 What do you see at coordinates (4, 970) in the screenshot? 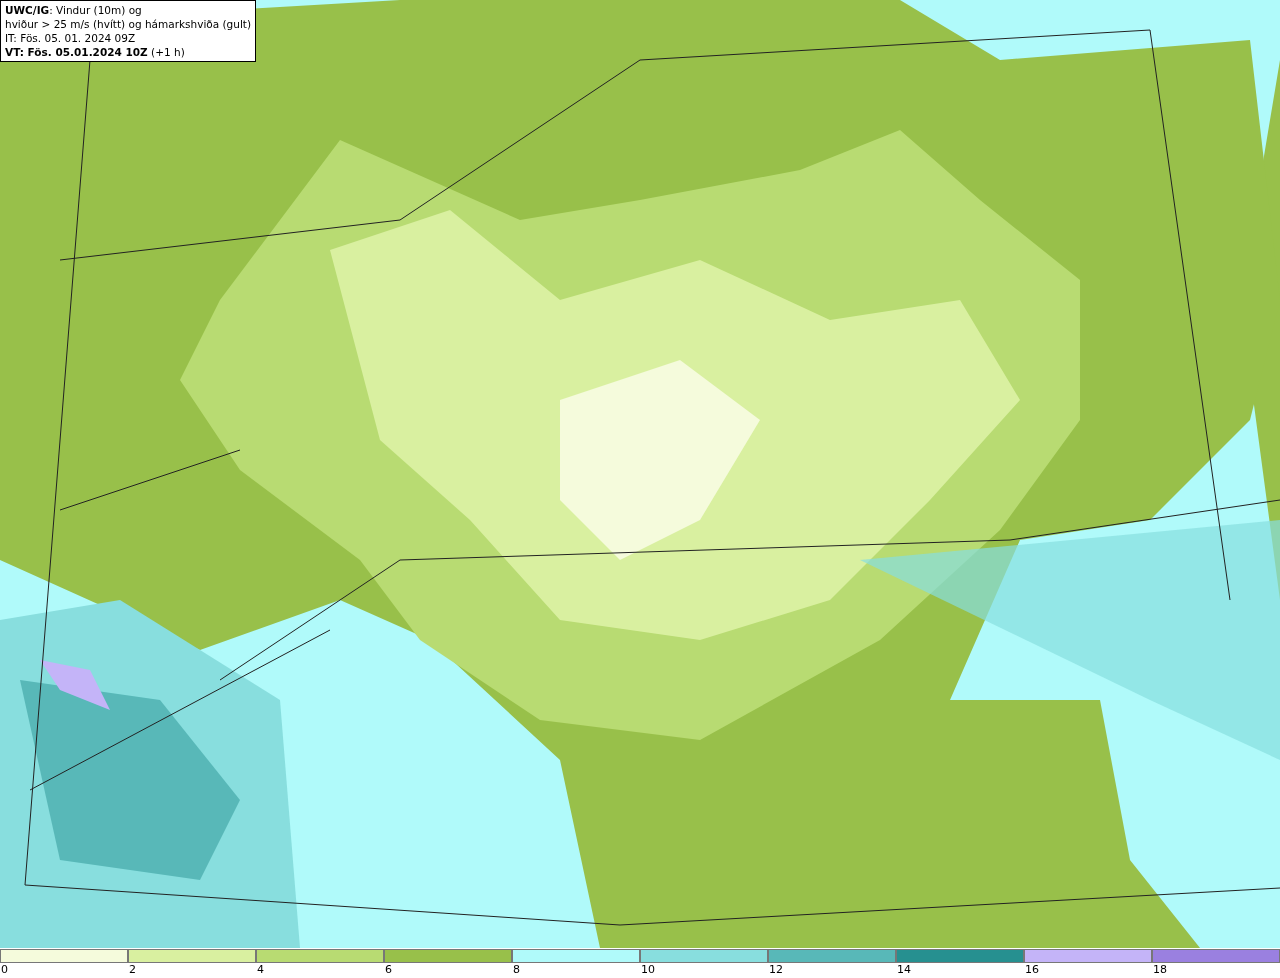
I see `legend-label: 0` at bounding box center [4, 970].